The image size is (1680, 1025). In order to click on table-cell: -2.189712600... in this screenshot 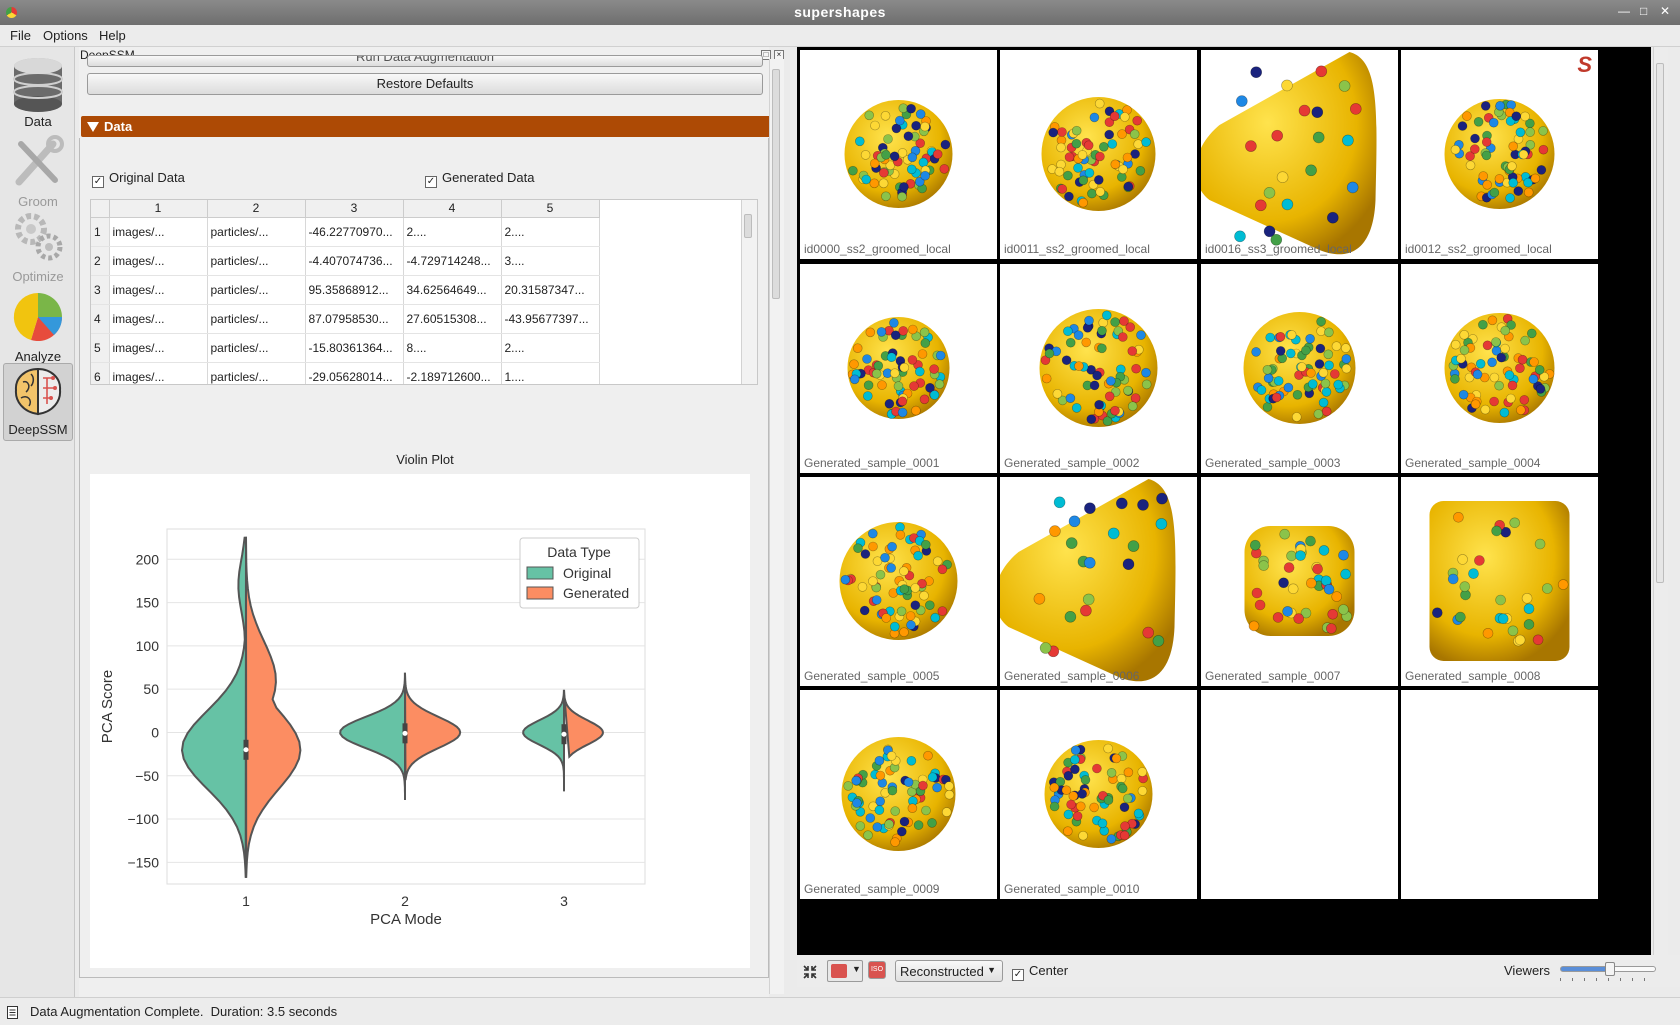, I will do `click(452, 373)`.